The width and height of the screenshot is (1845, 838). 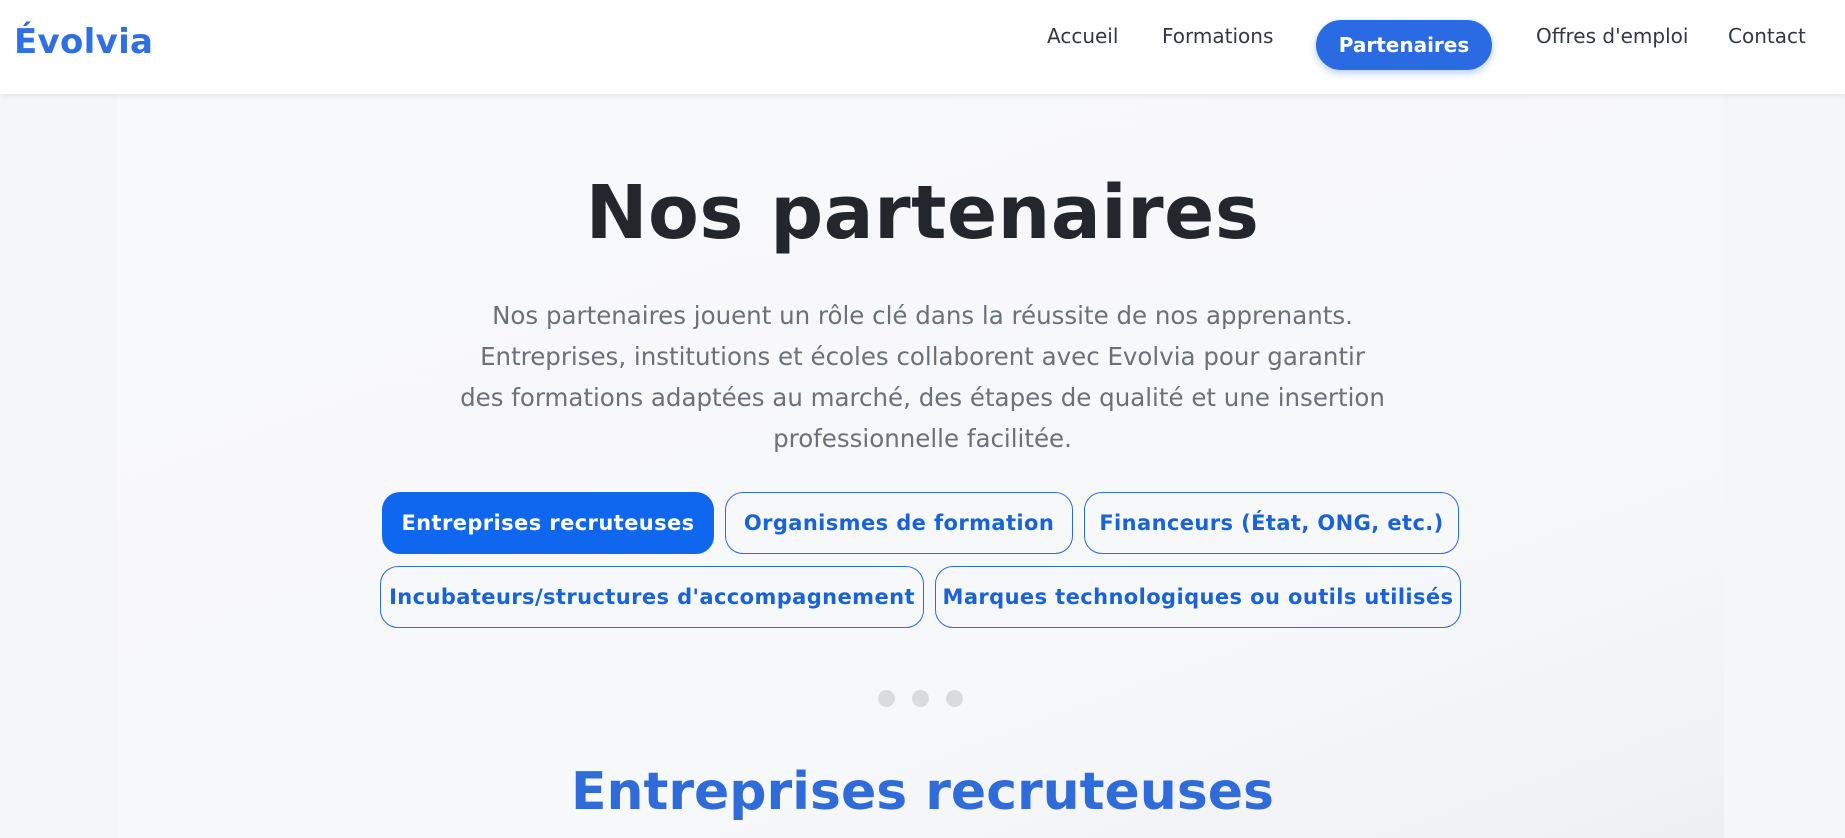 What do you see at coordinates (1767, 36) in the screenshot?
I see `nav-link-contact: Contact` at bounding box center [1767, 36].